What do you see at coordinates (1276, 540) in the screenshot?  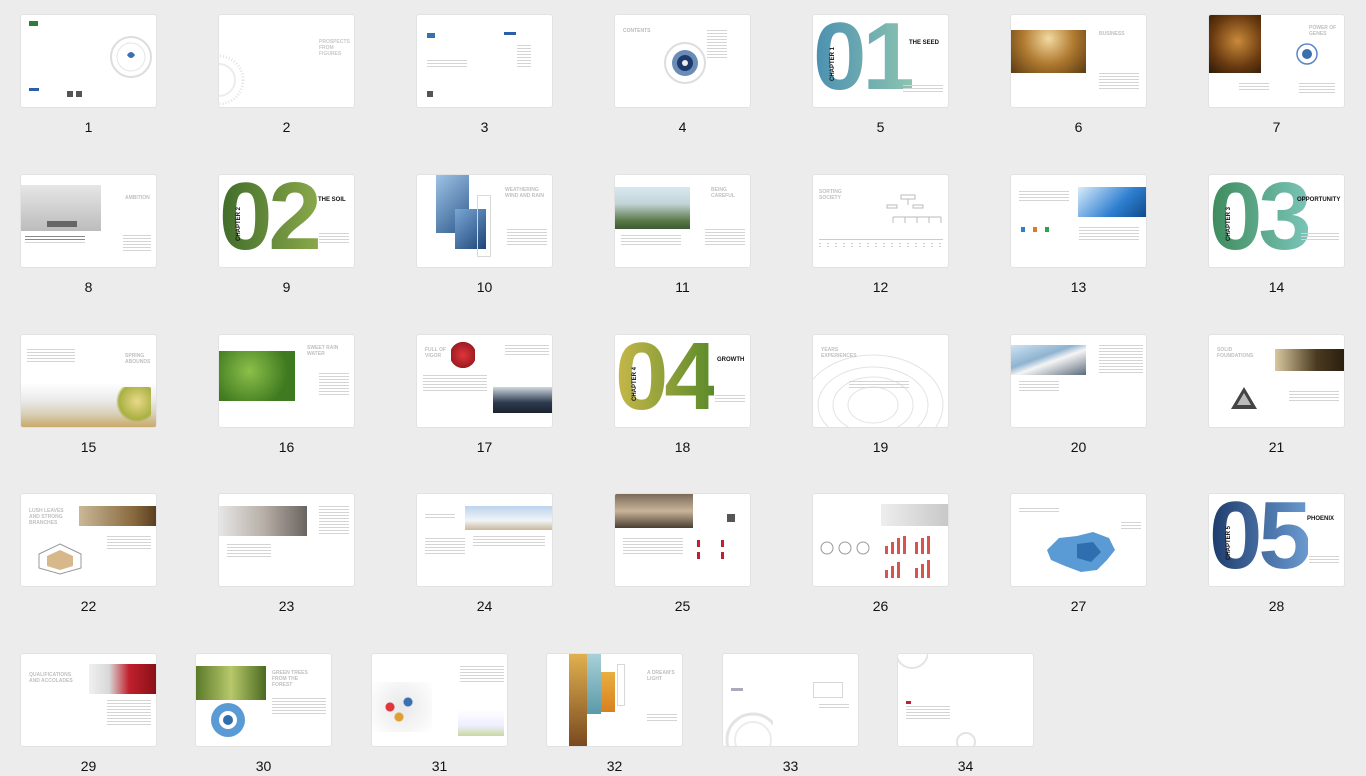 I see `page-thumbnail-28: 05 CHAPTER 5 PHOENIX` at bounding box center [1276, 540].